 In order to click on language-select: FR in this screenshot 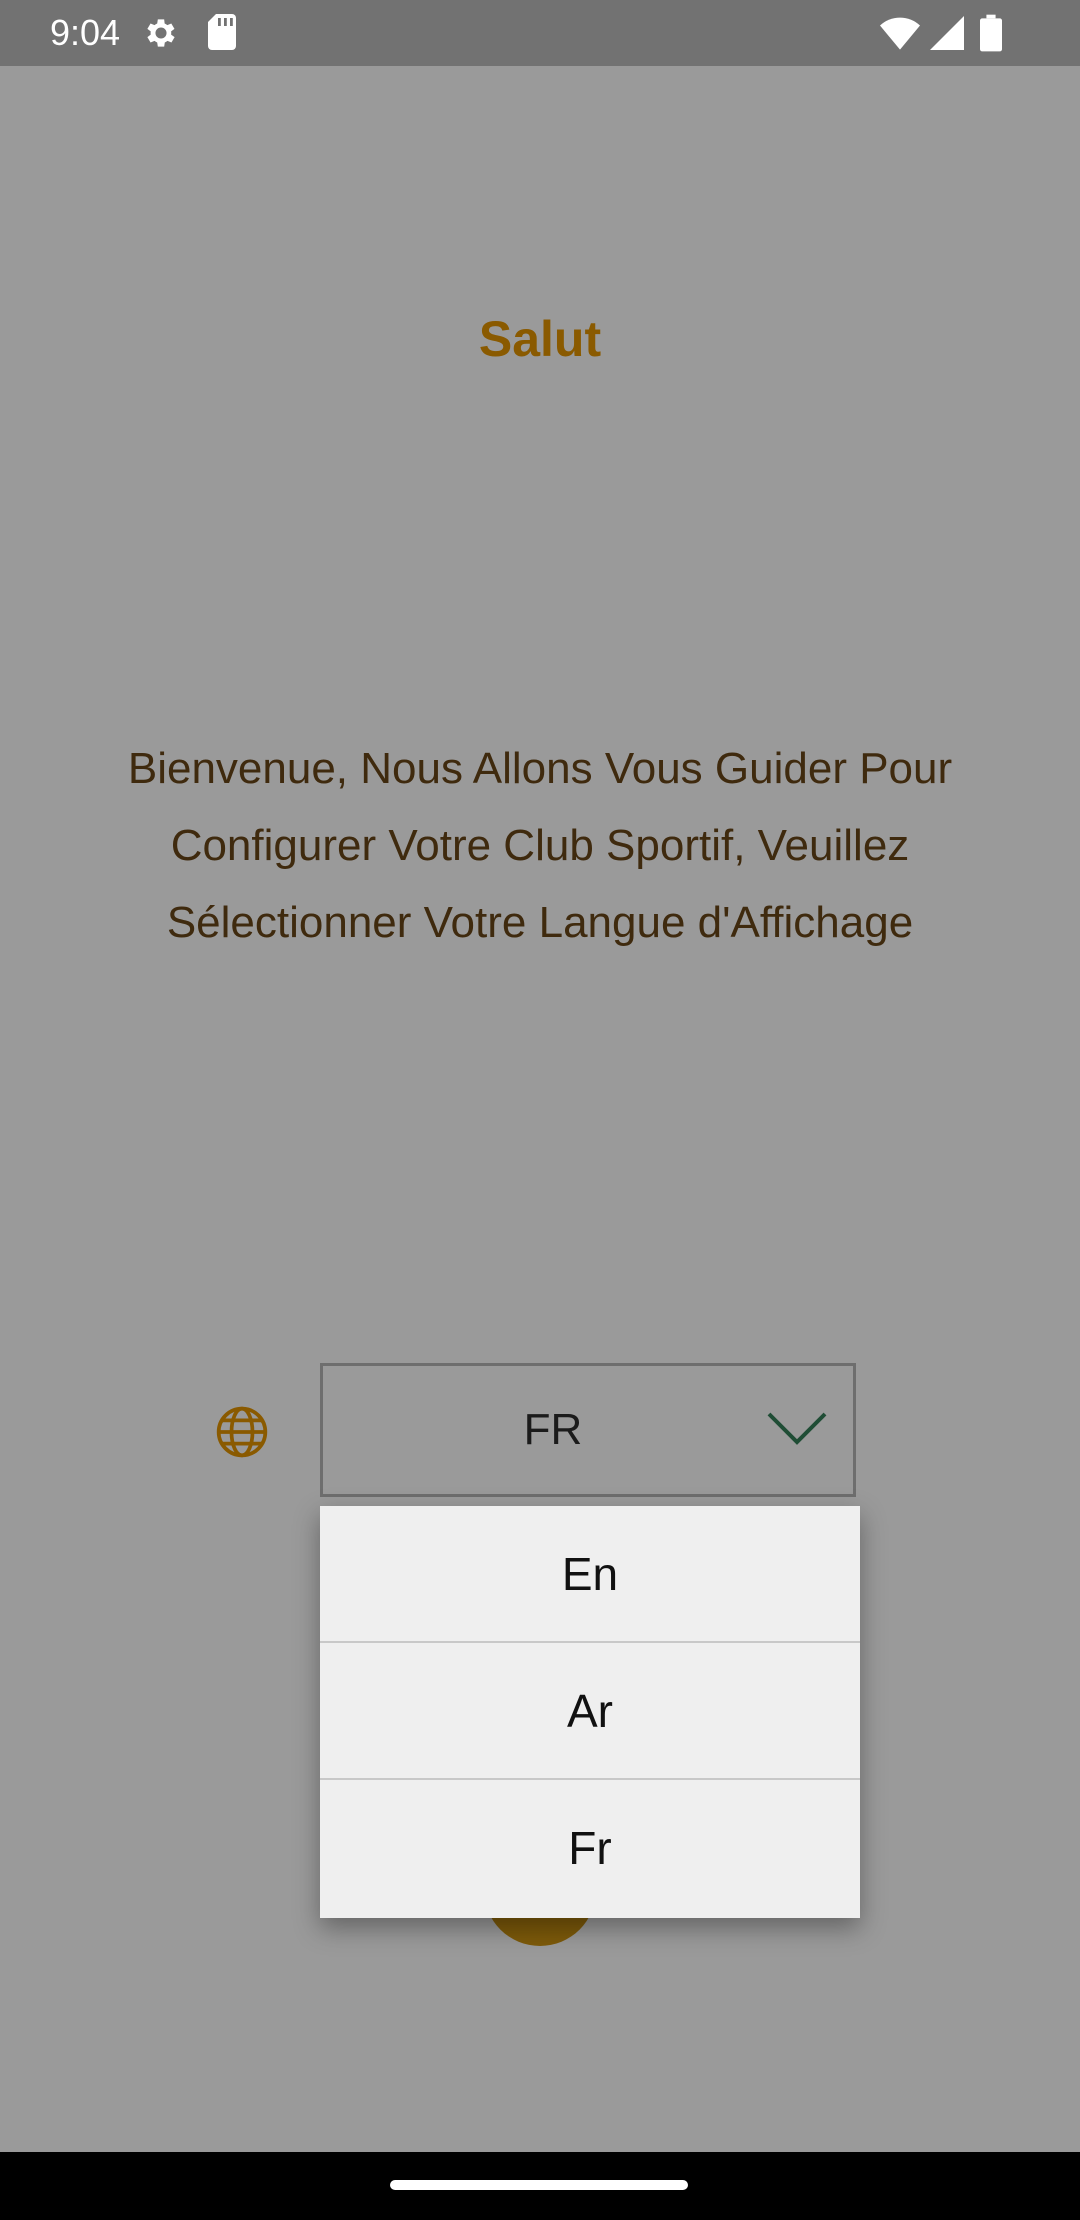, I will do `click(588, 1430)`.